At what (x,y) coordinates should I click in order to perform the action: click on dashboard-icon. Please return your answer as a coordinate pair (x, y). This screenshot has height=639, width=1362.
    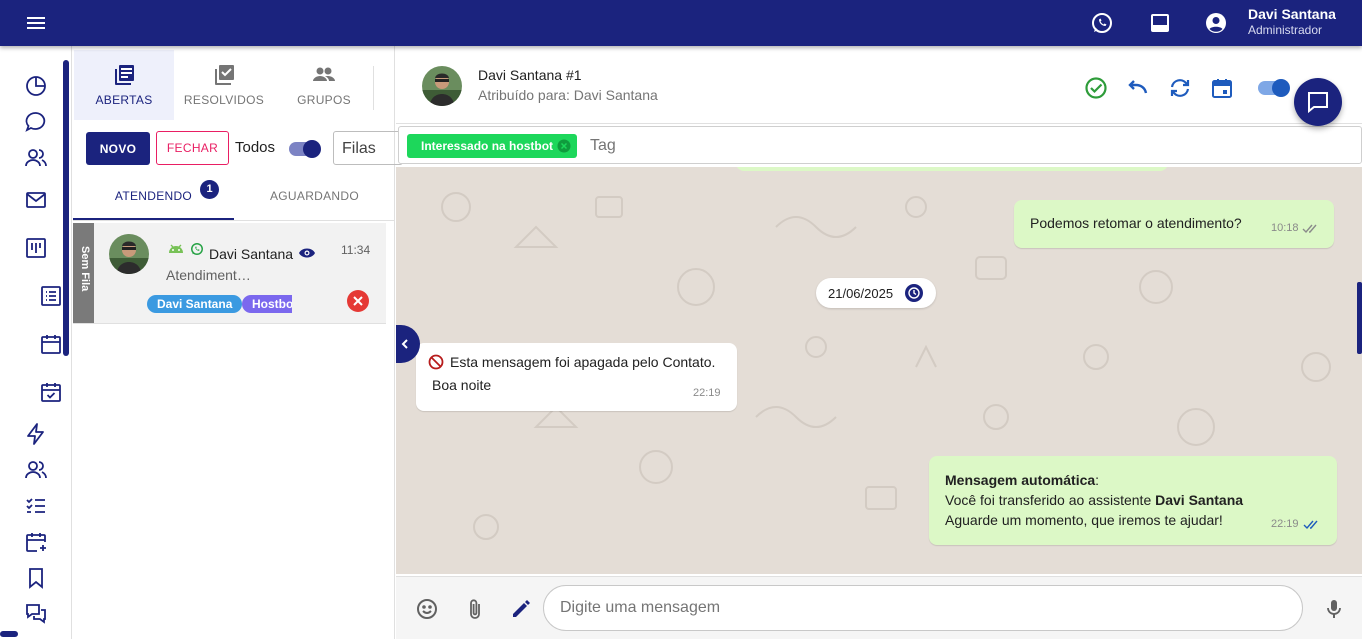
    Looking at the image, I should click on (36, 86).